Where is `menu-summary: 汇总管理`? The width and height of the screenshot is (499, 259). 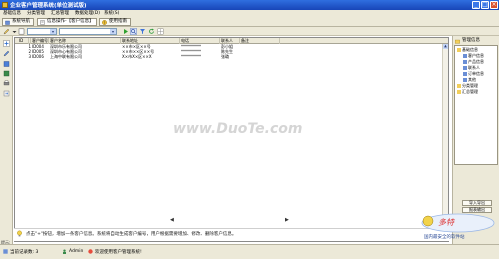 menu-summary: 汇总管理 is located at coordinates (60, 13).